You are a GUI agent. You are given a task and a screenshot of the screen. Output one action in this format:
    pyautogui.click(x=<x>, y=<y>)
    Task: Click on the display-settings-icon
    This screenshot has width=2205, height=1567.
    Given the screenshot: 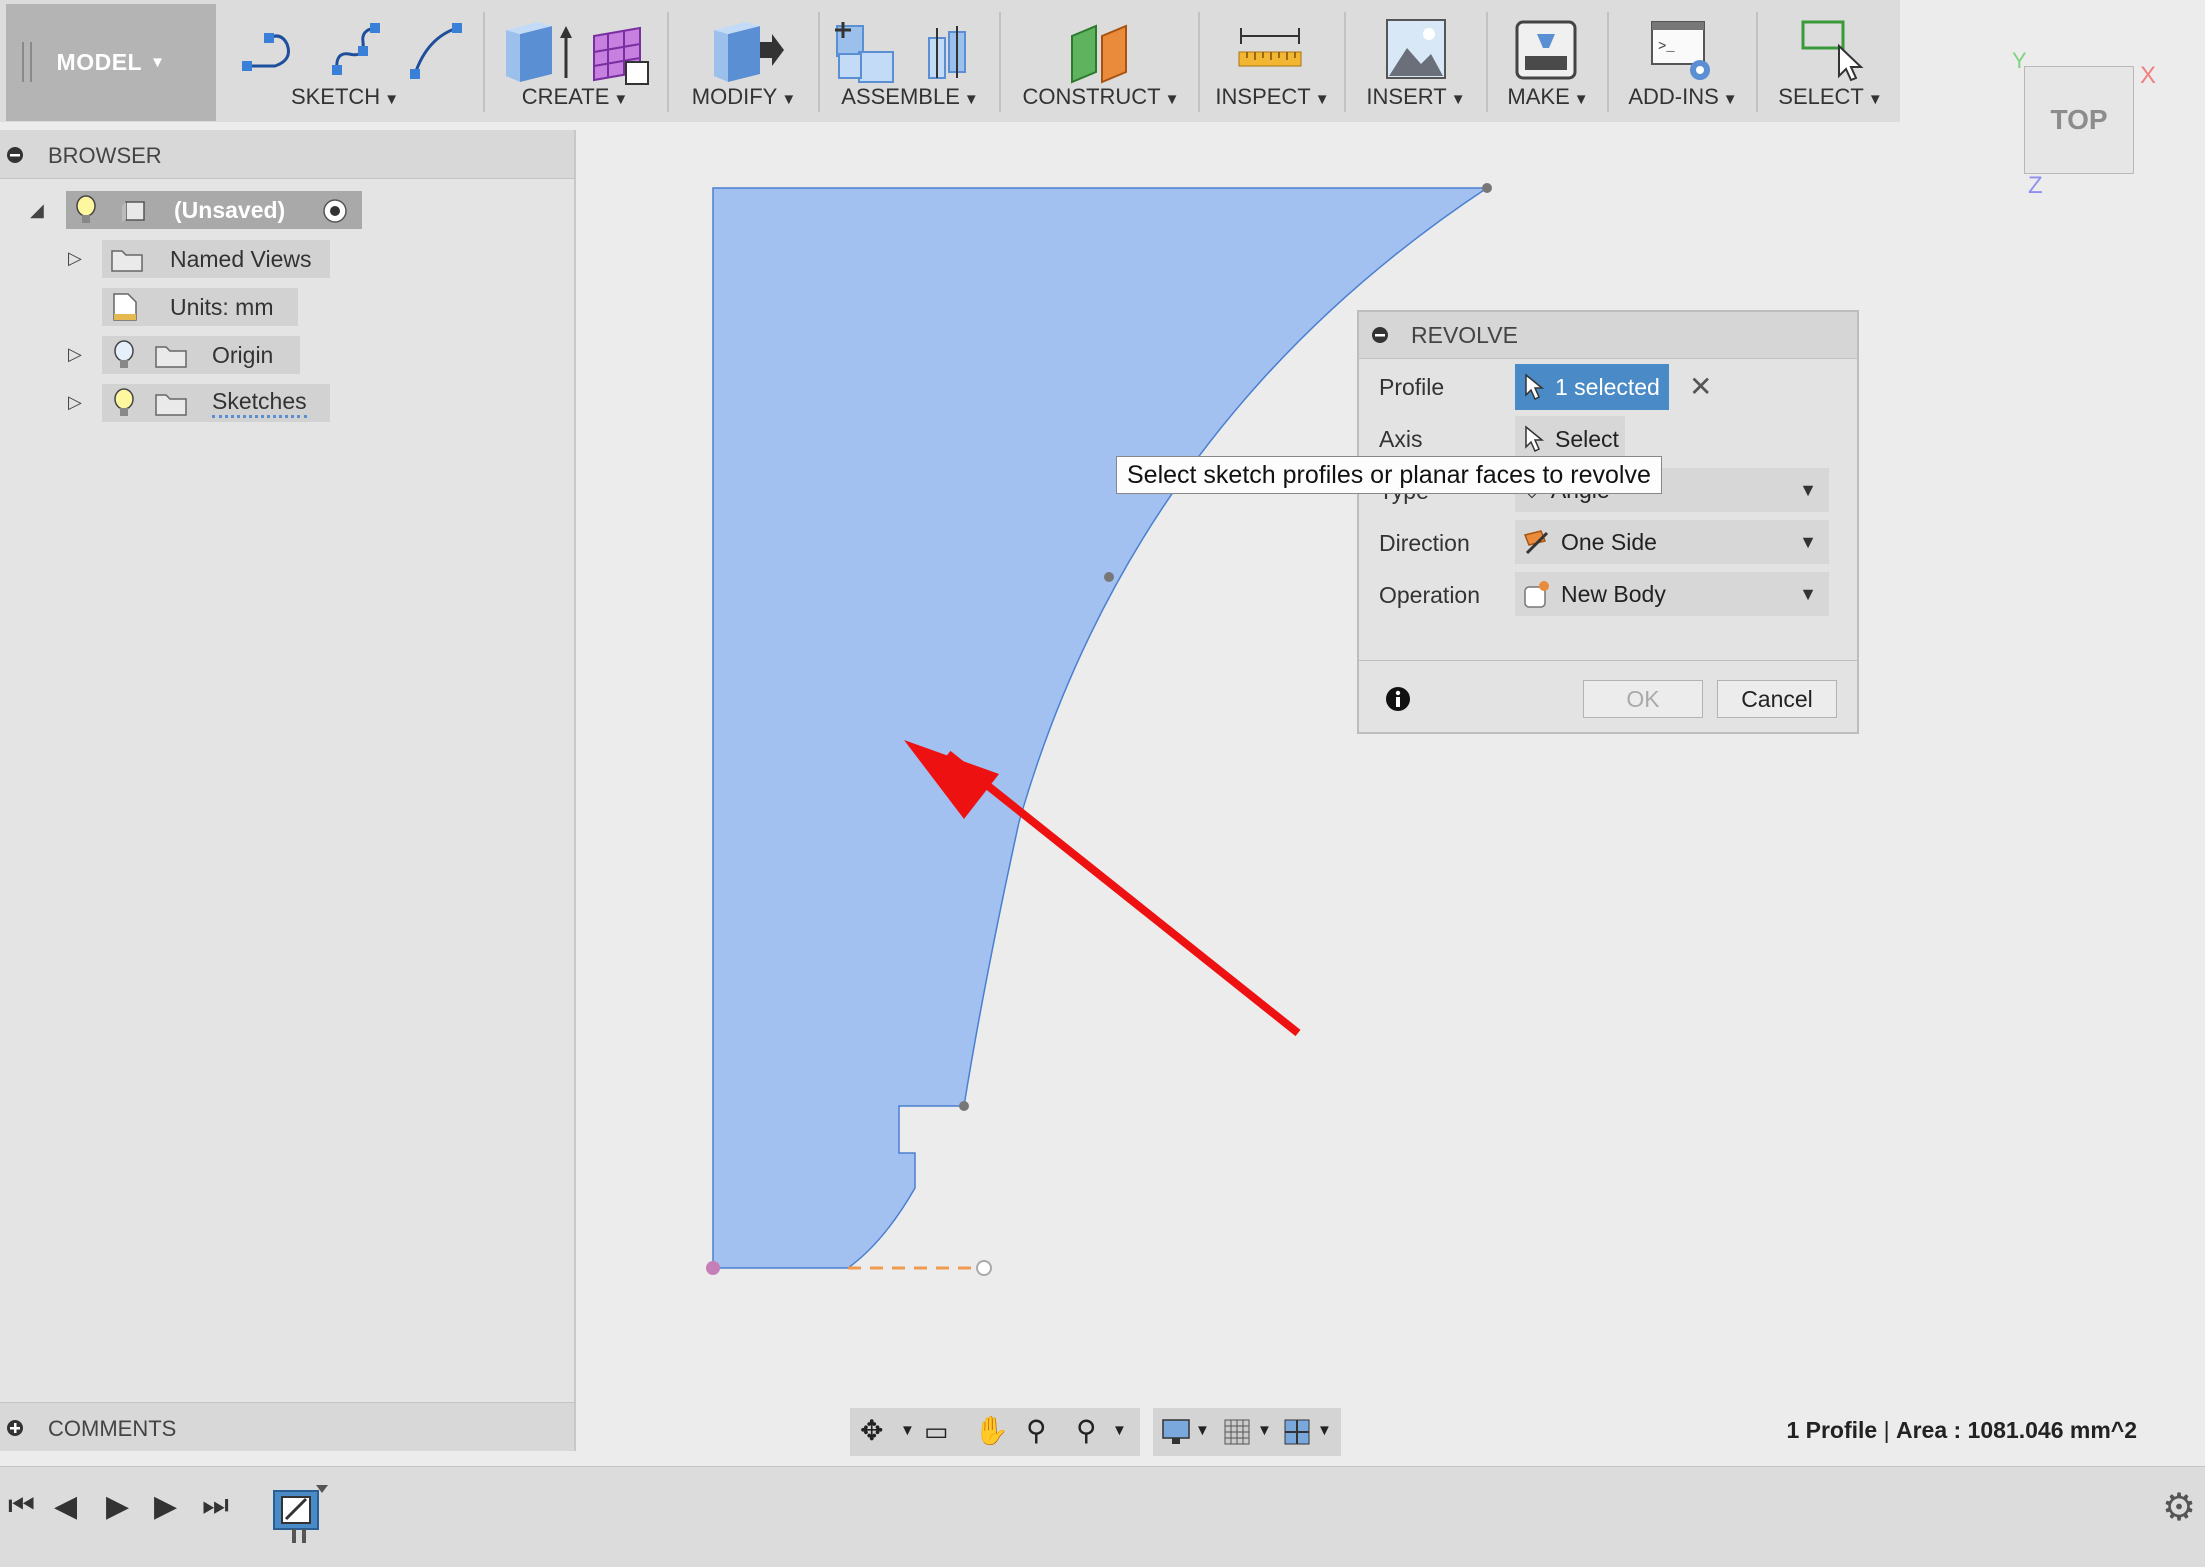 What is the action you would take?
    pyautogui.click(x=1176, y=1432)
    